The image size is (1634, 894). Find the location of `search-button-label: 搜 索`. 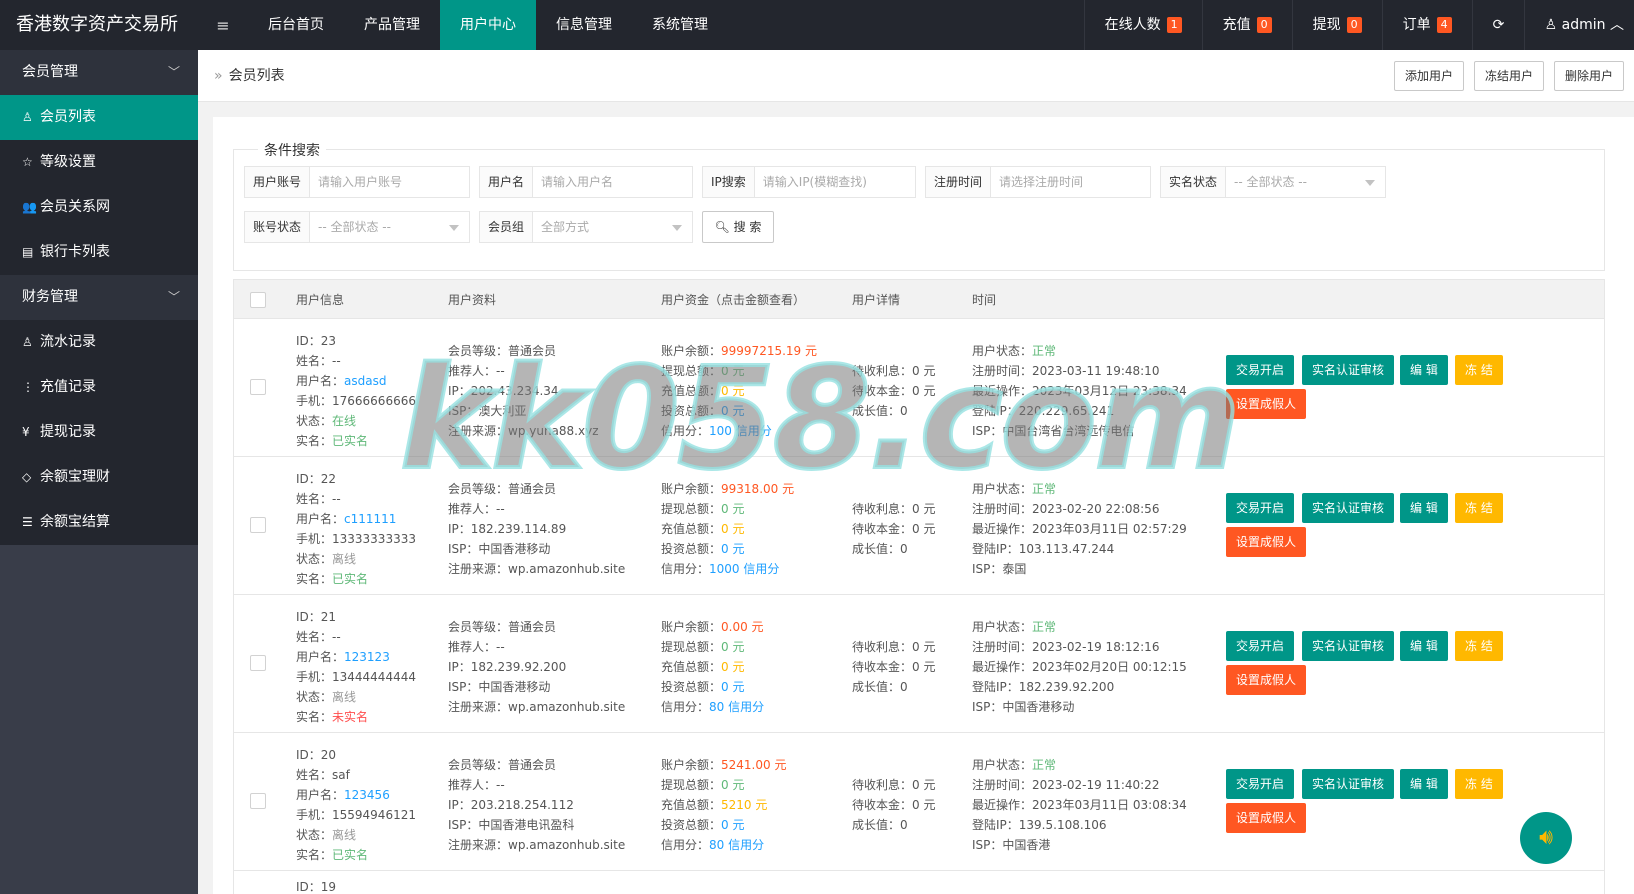

search-button-label: 搜 索 is located at coordinates (747, 227).